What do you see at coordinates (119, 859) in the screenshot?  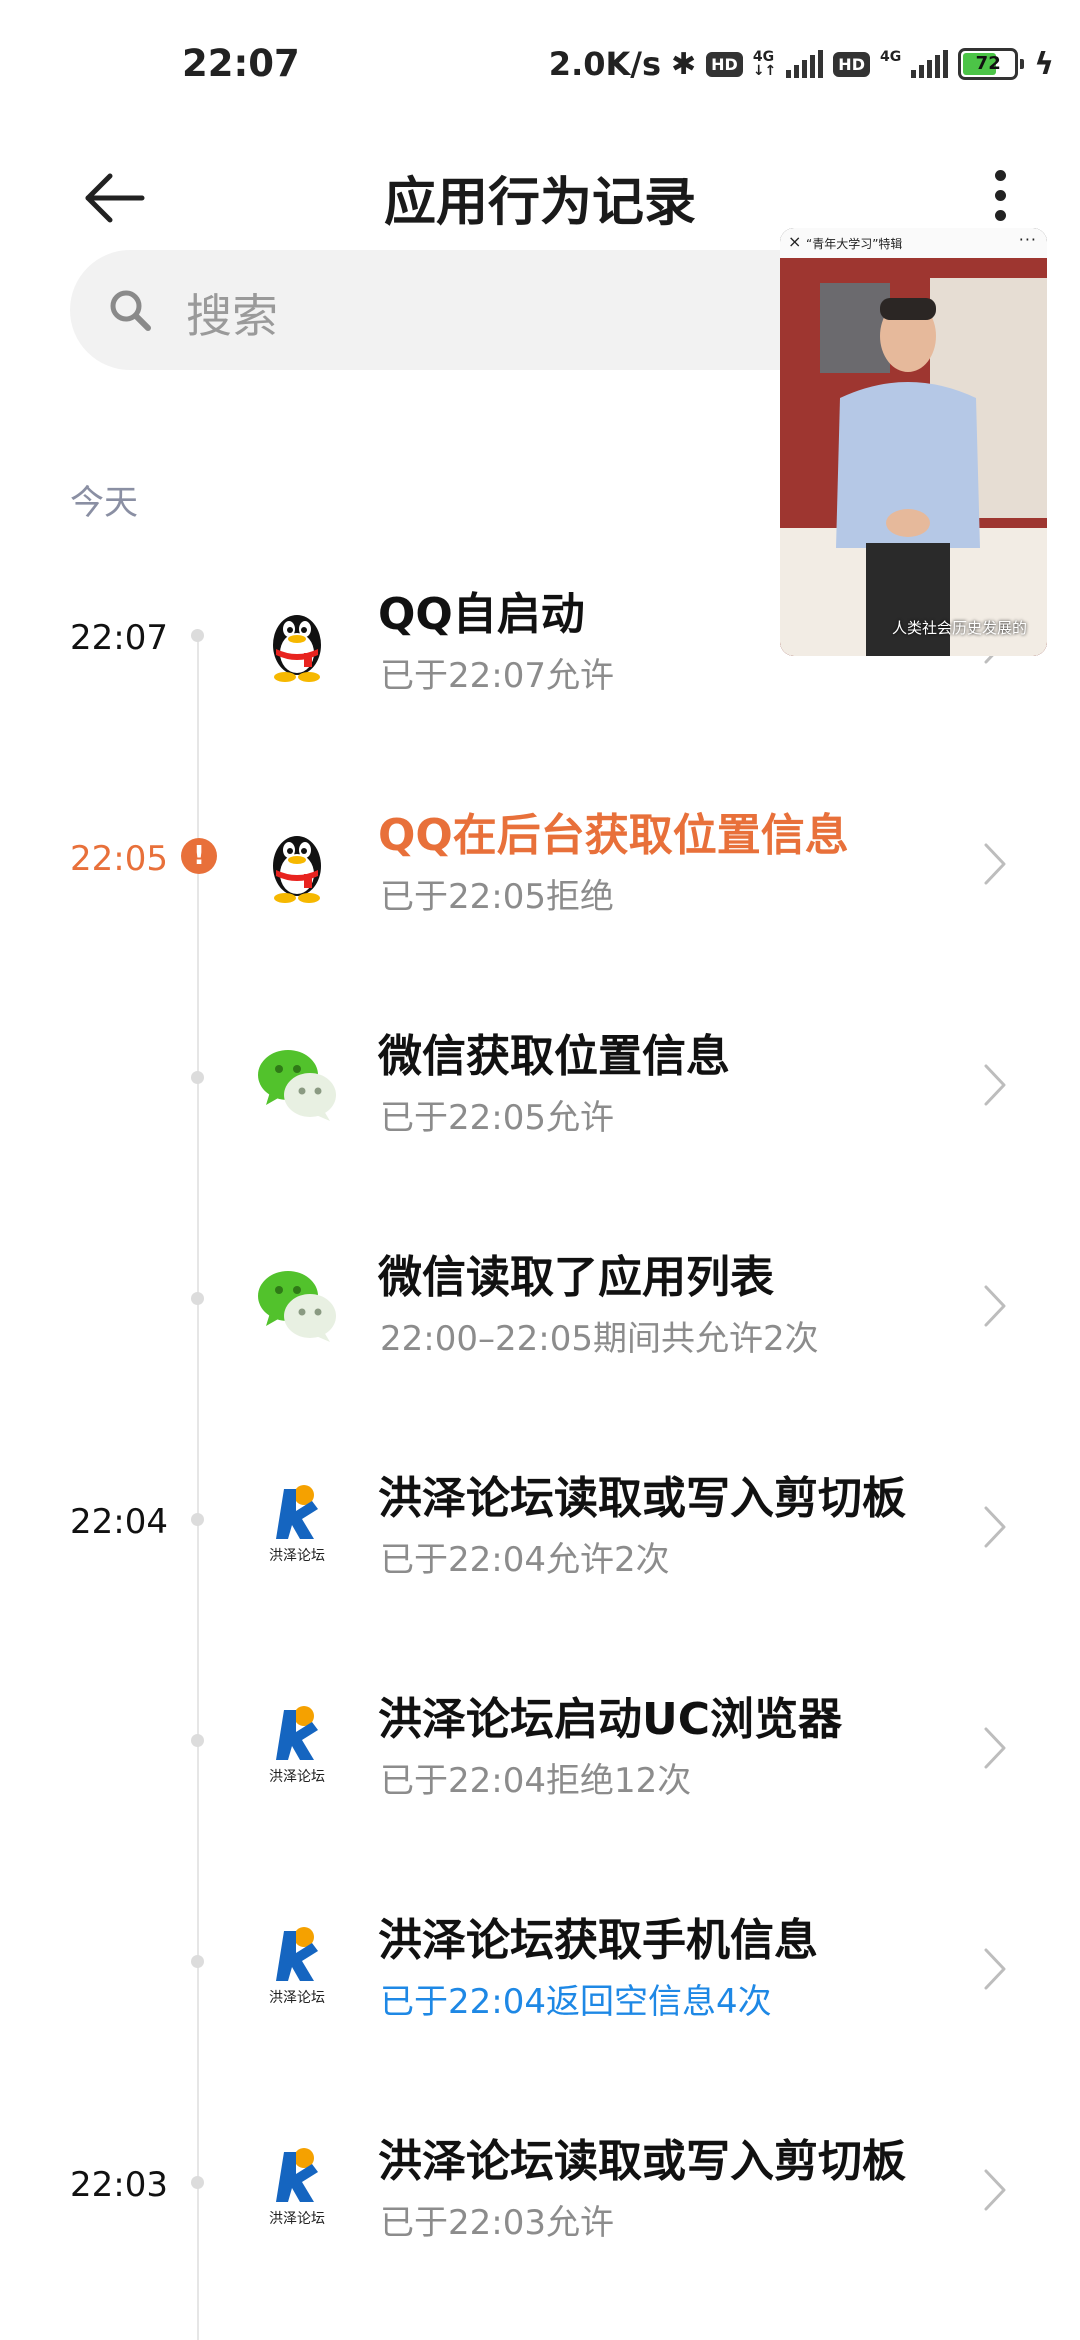 I see `record-time: 22:05` at bounding box center [119, 859].